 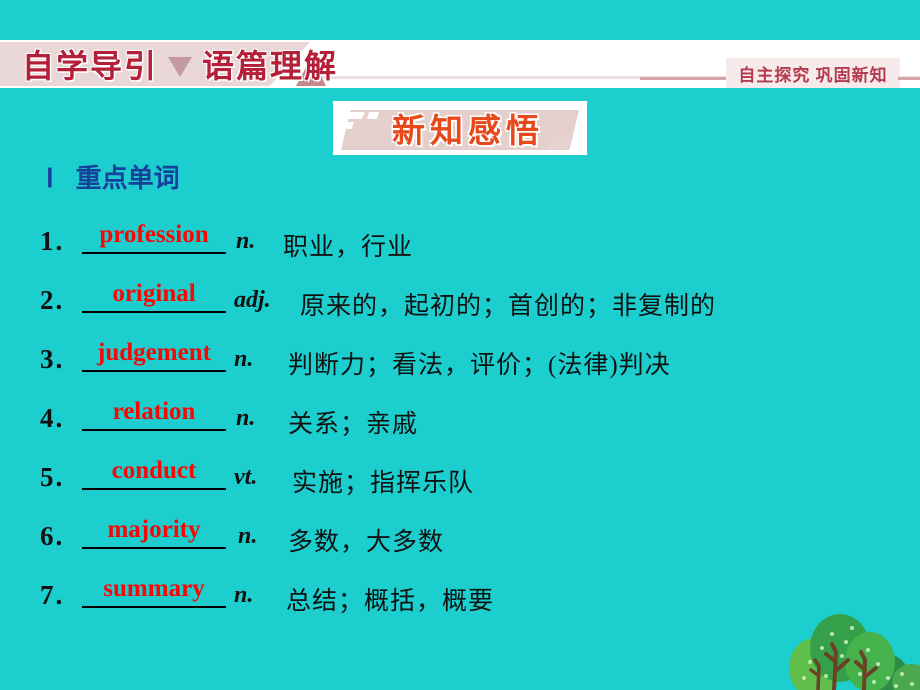 What do you see at coordinates (52, 595) in the screenshot?
I see `word-index: 7.` at bounding box center [52, 595].